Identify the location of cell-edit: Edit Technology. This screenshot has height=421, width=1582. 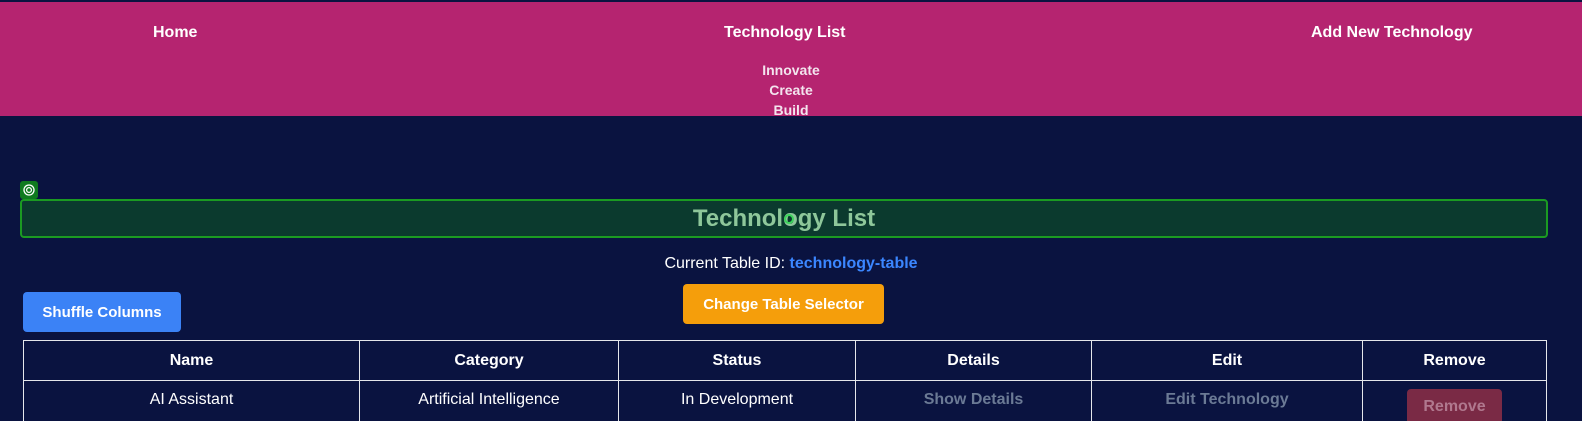
(1227, 400).